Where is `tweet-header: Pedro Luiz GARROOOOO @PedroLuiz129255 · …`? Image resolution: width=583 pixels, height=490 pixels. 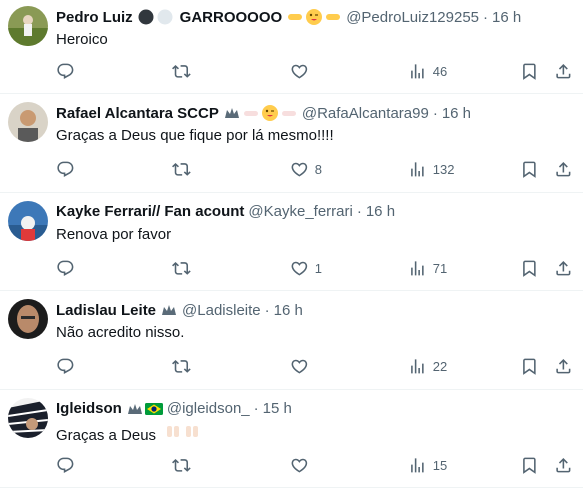 tweet-header: Pedro Luiz GARROOOOO @PedroLuiz129255 · … is located at coordinates (313, 17).